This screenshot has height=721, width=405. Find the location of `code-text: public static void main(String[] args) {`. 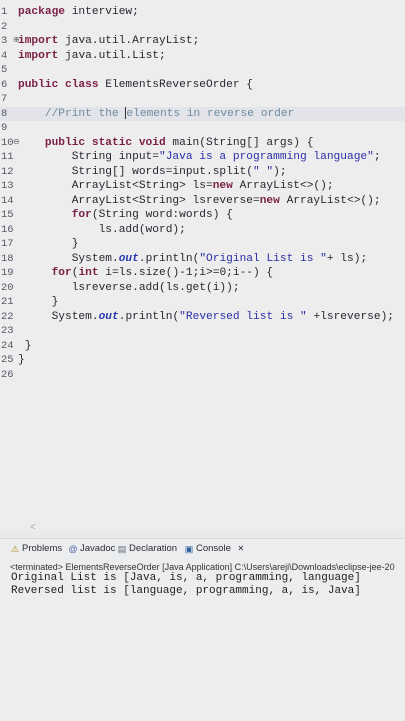

code-text: public static void main(String[] args) { is located at coordinates (166, 142).